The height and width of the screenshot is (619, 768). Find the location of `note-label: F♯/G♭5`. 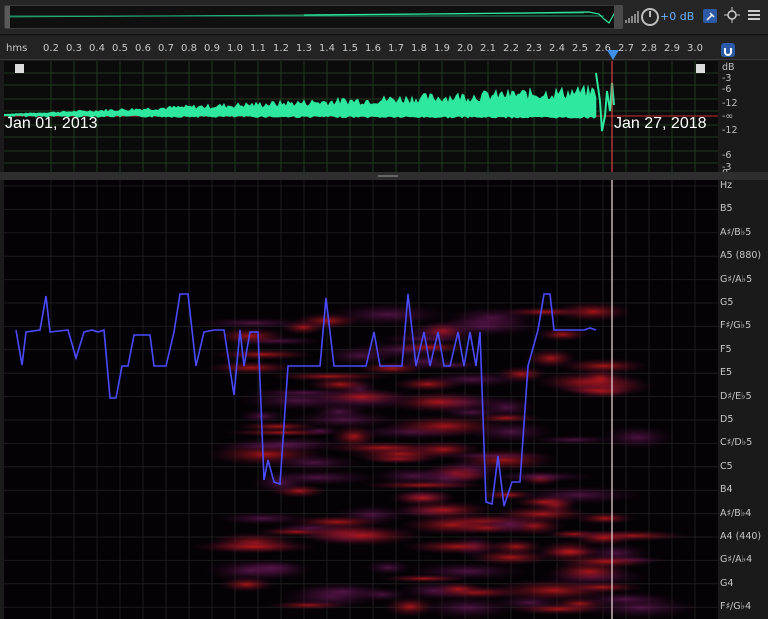

note-label: F♯/G♭5 is located at coordinates (736, 326).